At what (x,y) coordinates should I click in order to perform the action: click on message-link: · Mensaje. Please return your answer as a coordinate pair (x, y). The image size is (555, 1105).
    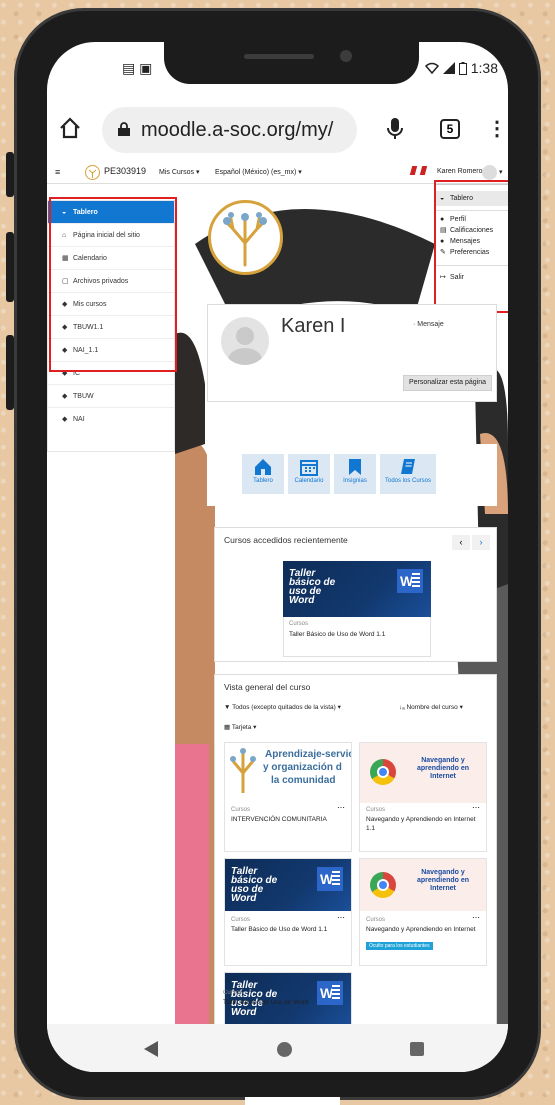
    Looking at the image, I should click on (428, 324).